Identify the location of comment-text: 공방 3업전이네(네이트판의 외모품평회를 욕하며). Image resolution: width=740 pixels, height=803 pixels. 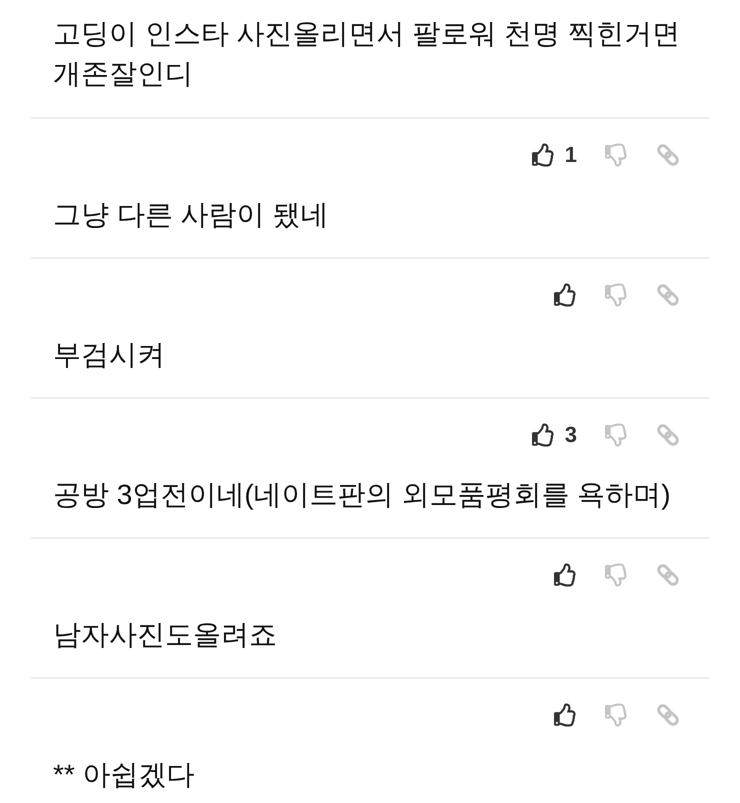
(362, 495).